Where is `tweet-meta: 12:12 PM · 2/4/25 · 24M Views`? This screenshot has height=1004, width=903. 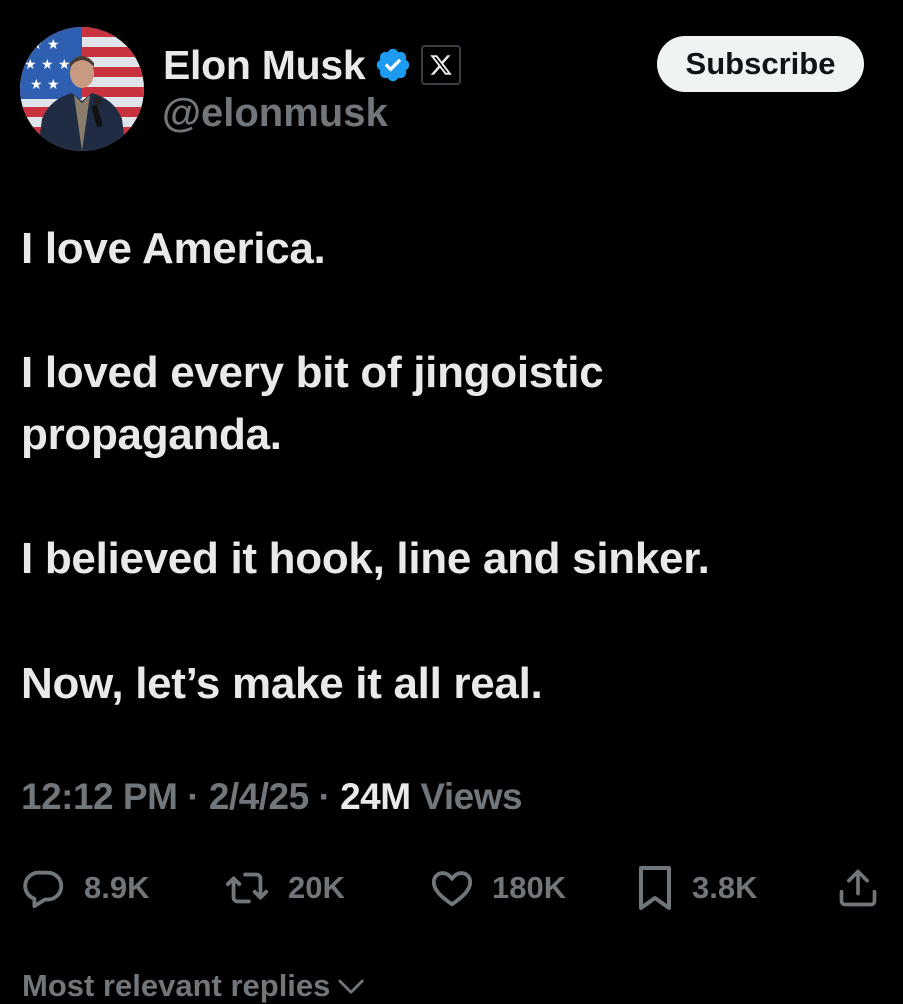
tweet-meta: 12:12 PM · 2/4/25 · 24M Views is located at coordinates (272, 797).